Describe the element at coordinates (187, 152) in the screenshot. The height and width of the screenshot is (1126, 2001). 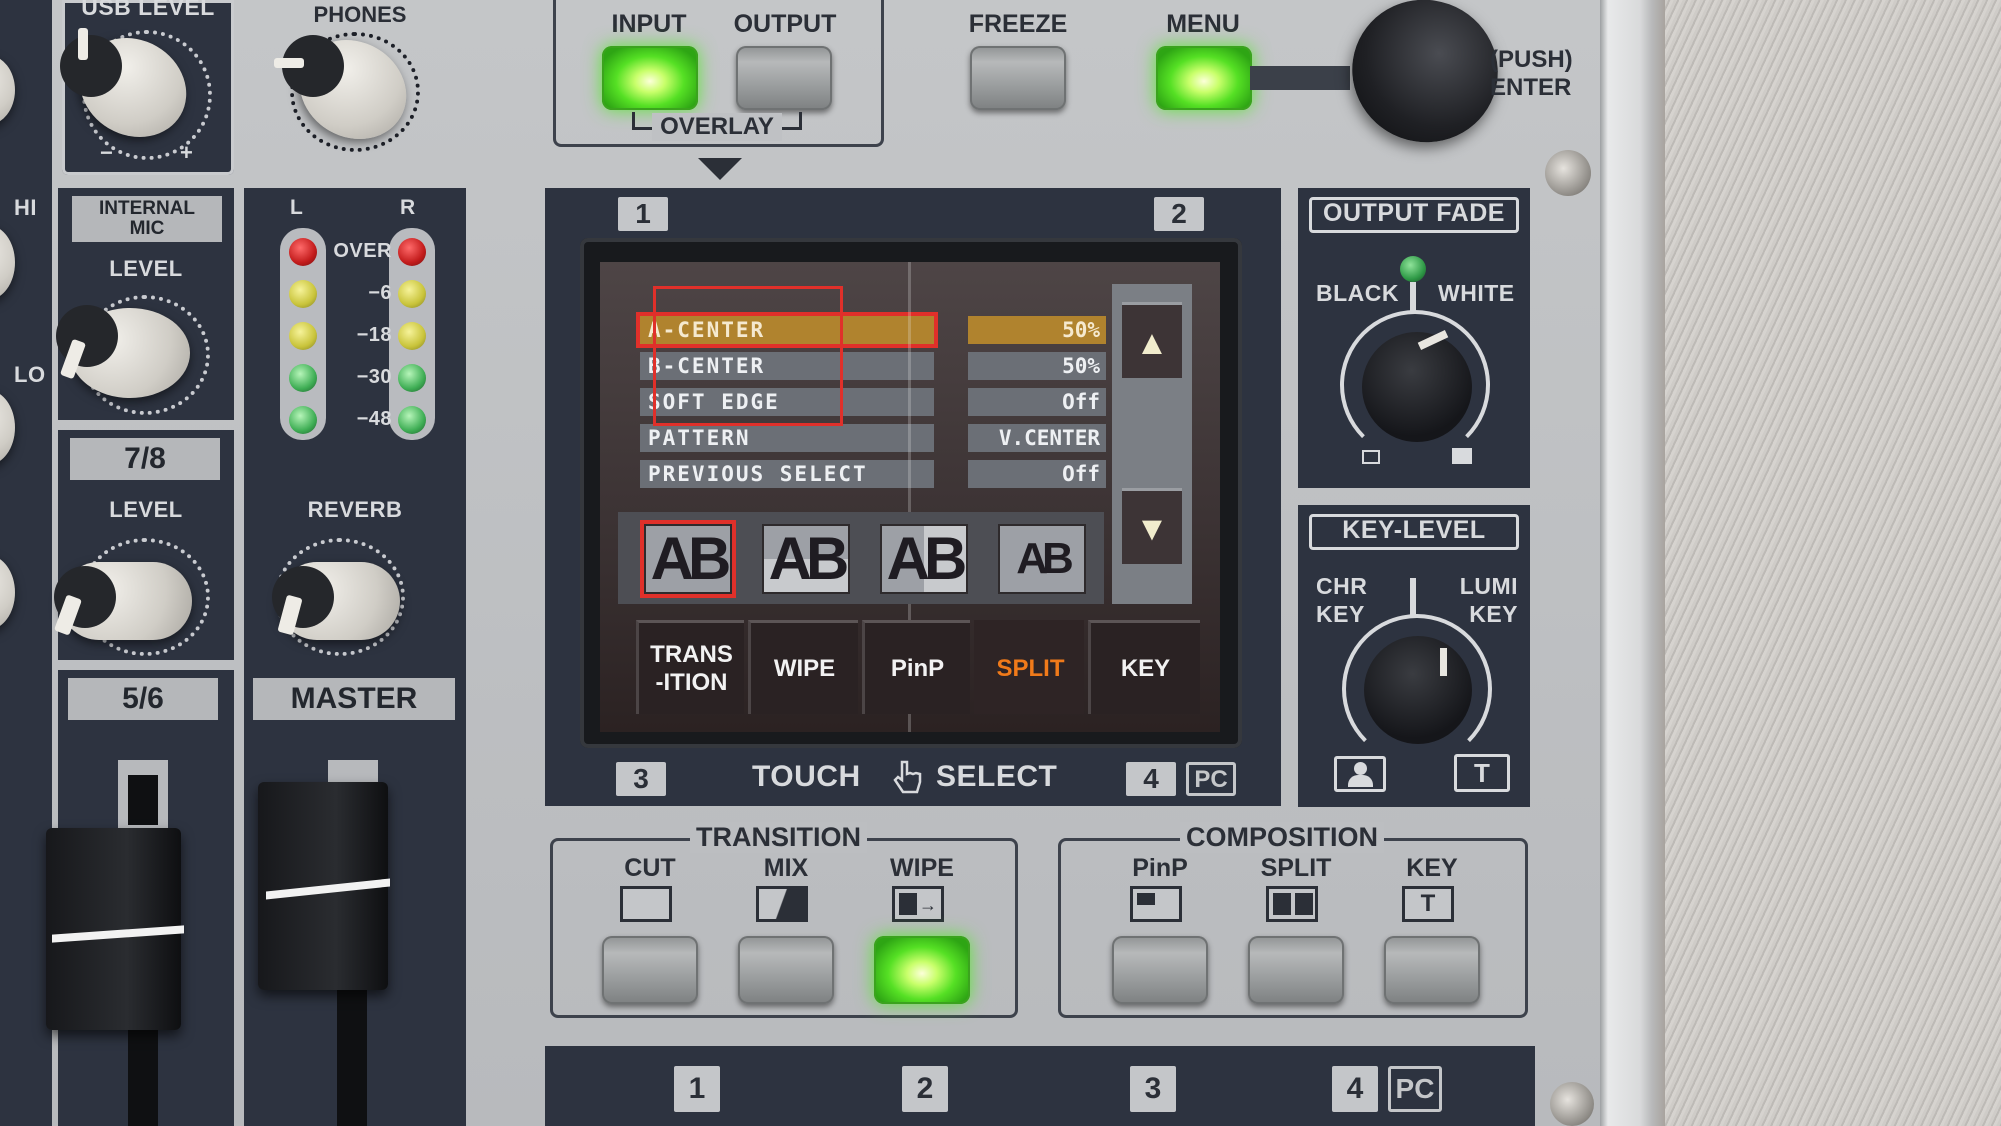
I see `usb-max-label: +` at that location.